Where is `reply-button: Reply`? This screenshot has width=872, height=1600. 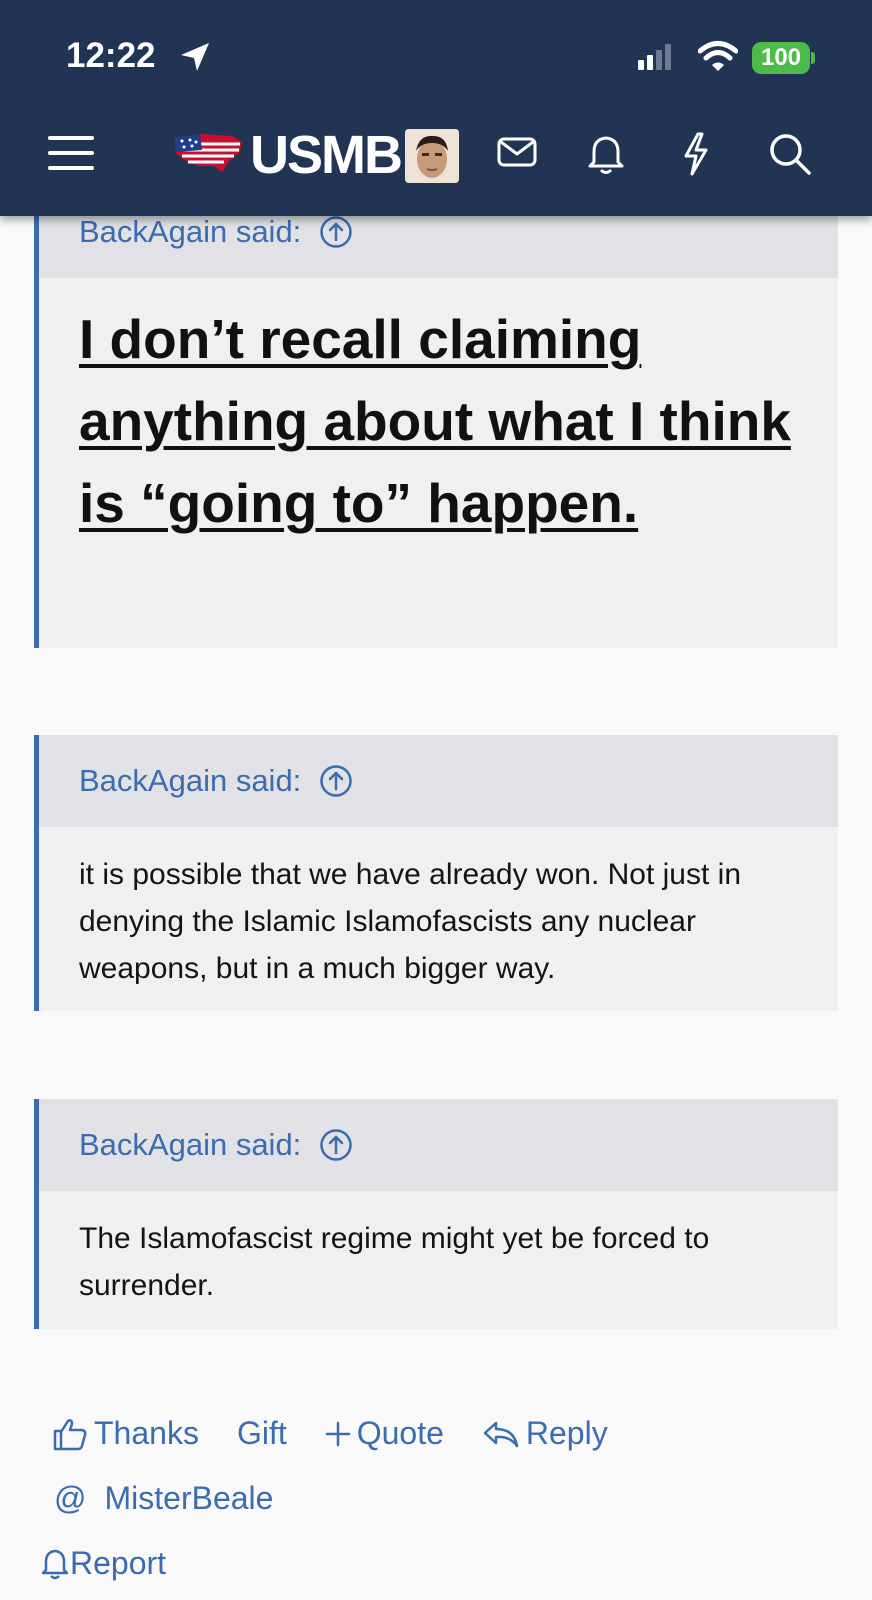 reply-button: Reply is located at coordinates (545, 1433).